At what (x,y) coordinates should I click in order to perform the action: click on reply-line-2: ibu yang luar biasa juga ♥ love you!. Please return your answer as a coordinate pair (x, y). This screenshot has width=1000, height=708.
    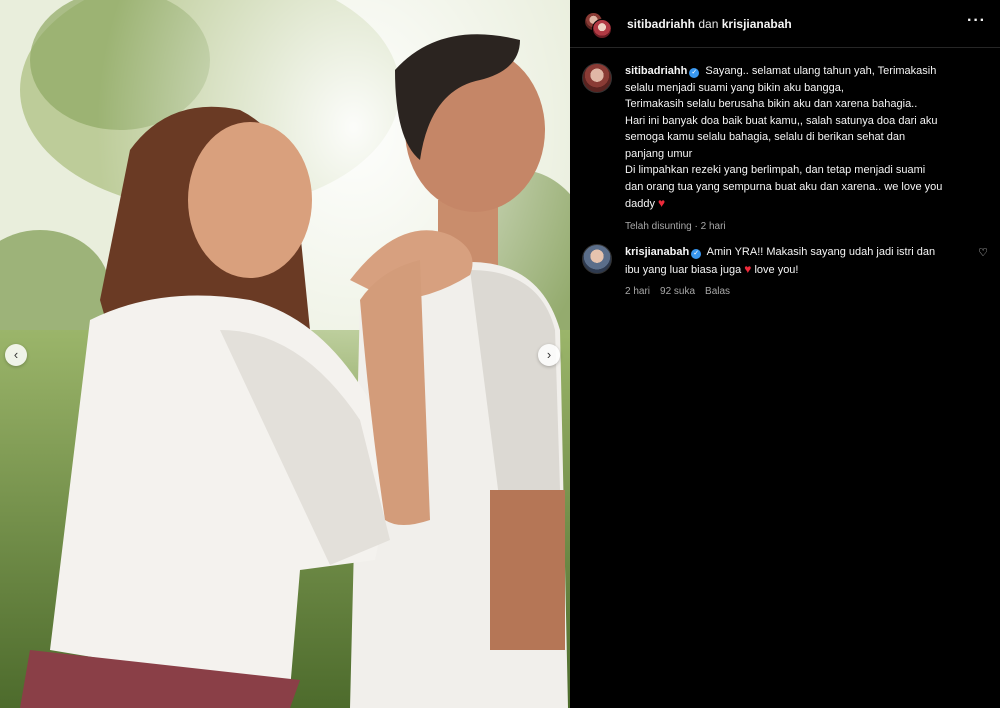
    Looking at the image, I should click on (802, 270).